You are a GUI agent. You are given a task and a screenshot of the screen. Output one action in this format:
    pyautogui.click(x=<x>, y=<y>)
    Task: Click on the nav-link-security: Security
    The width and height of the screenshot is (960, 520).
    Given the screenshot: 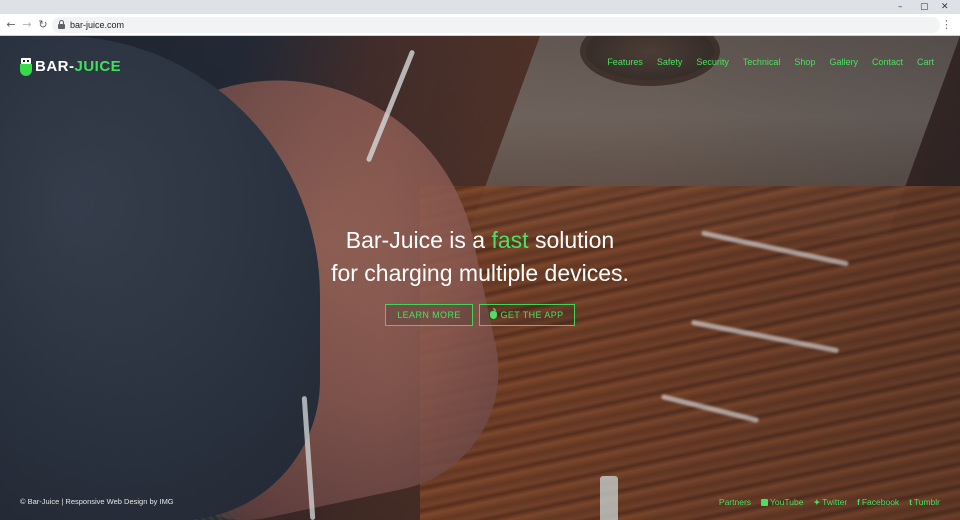 What is the action you would take?
    pyautogui.click(x=712, y=62)
    